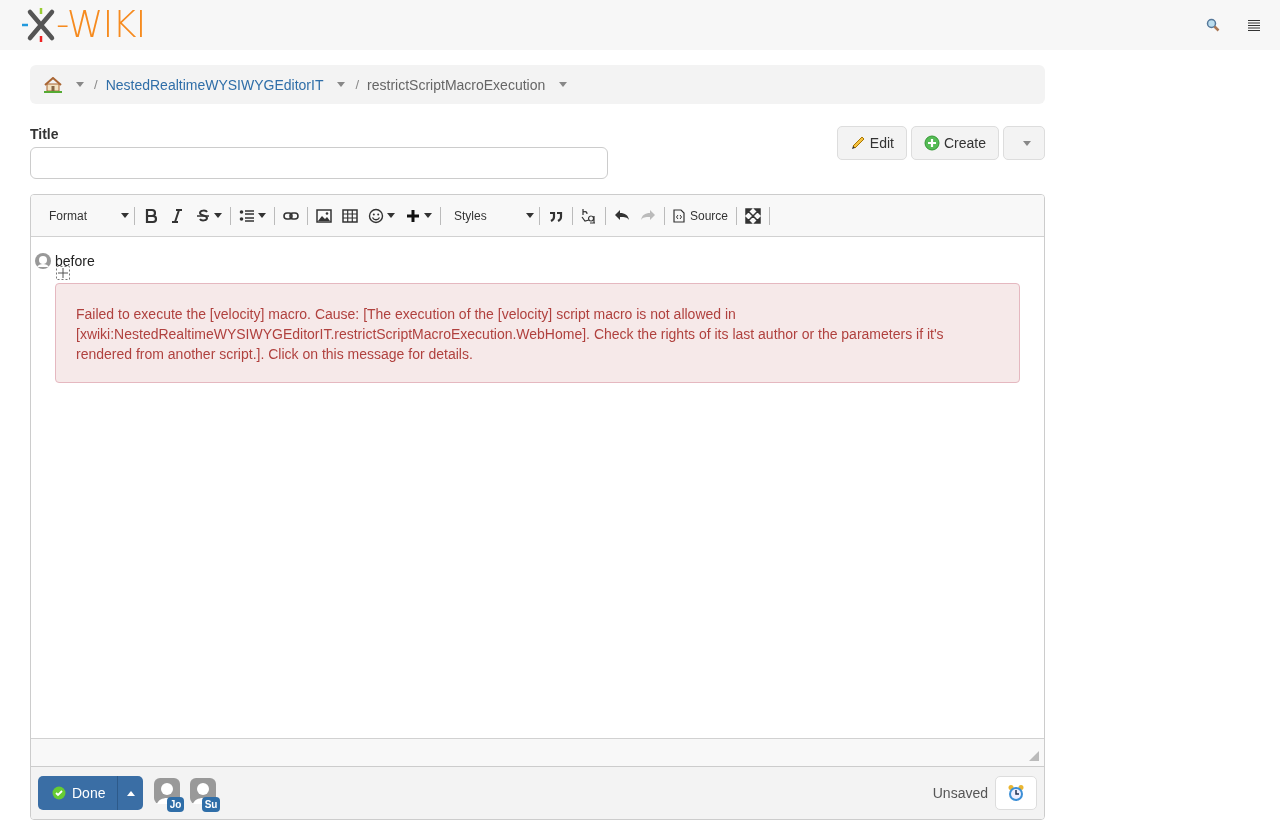  Describe the element at coordinates (589, 215) in the screenshot. I see `find-replace-icon` at that location.